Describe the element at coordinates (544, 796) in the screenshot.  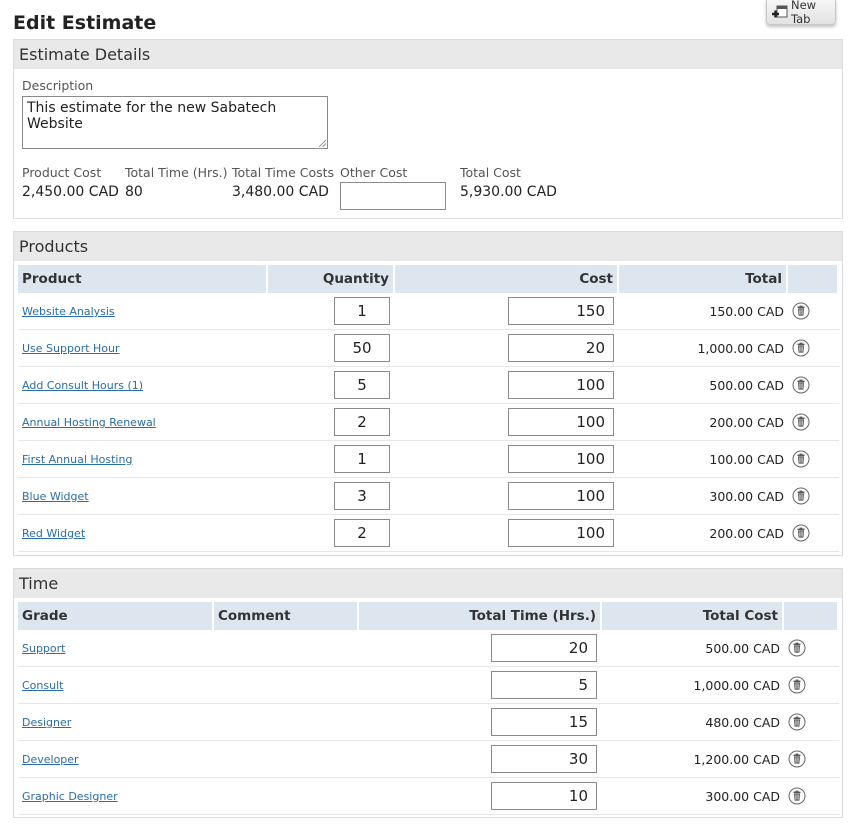
I see `hours-input: 10` at that location.